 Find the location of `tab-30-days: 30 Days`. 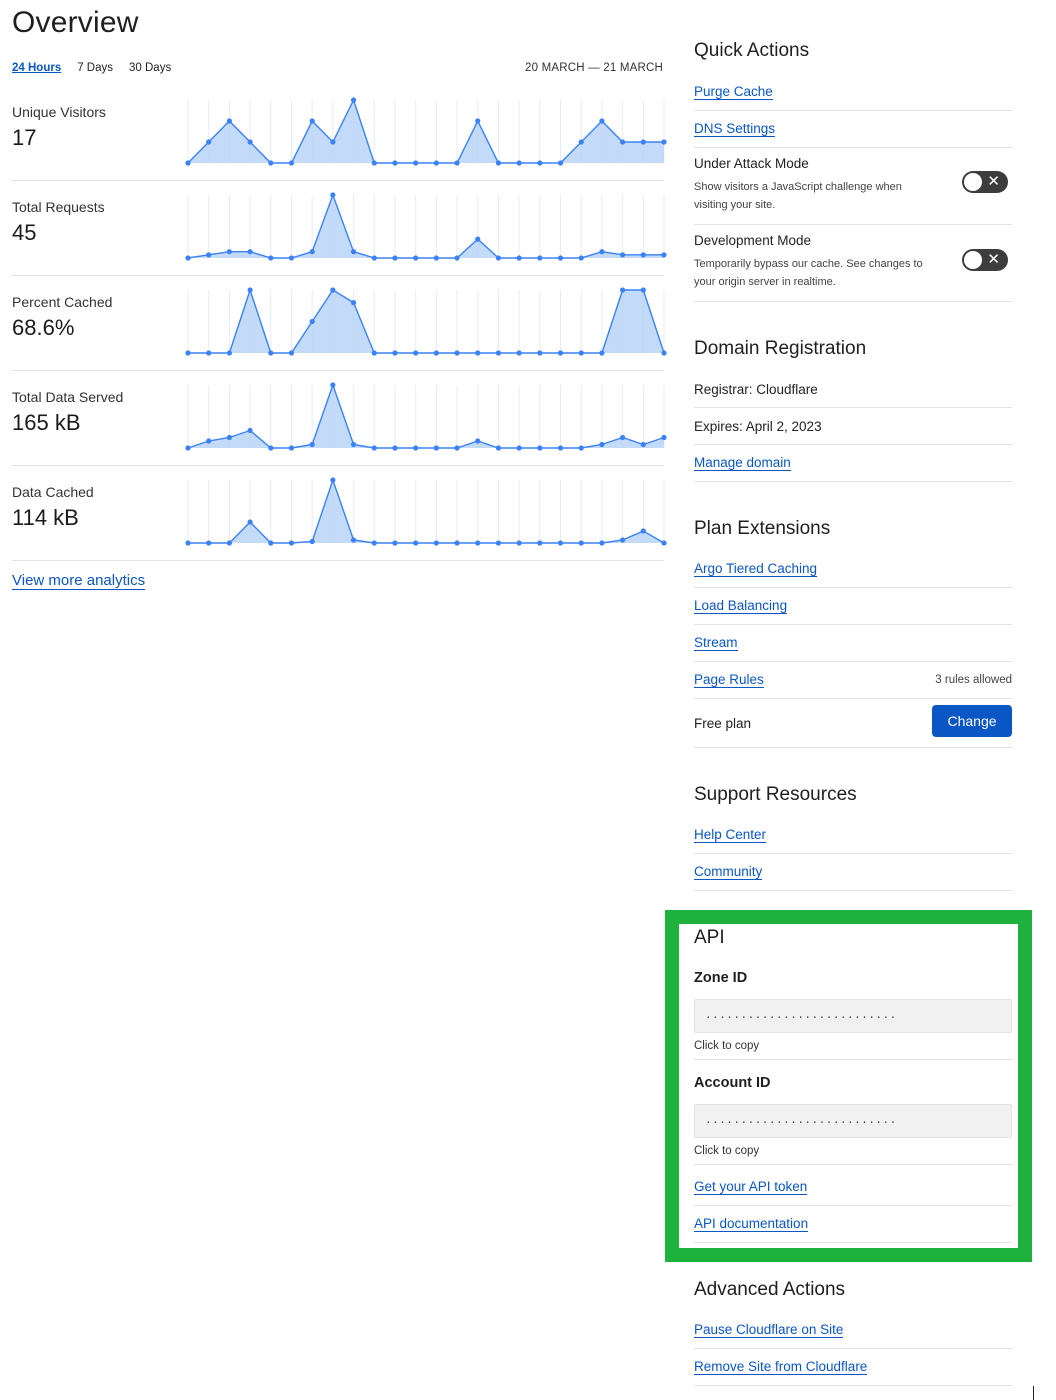

tab-30-days: 30 Days is located at coordinates (150, 68).